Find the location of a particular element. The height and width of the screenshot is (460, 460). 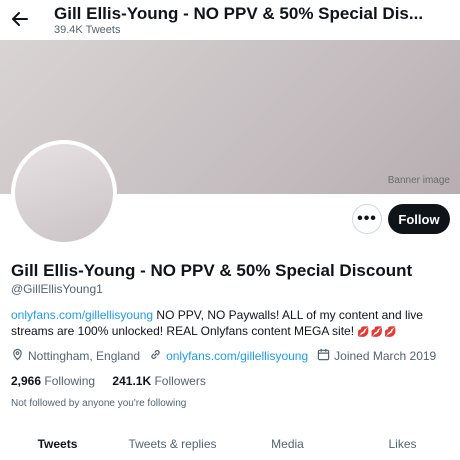

tab-tweets-replies: Tweets & replies is located at coordinates (172, 444).